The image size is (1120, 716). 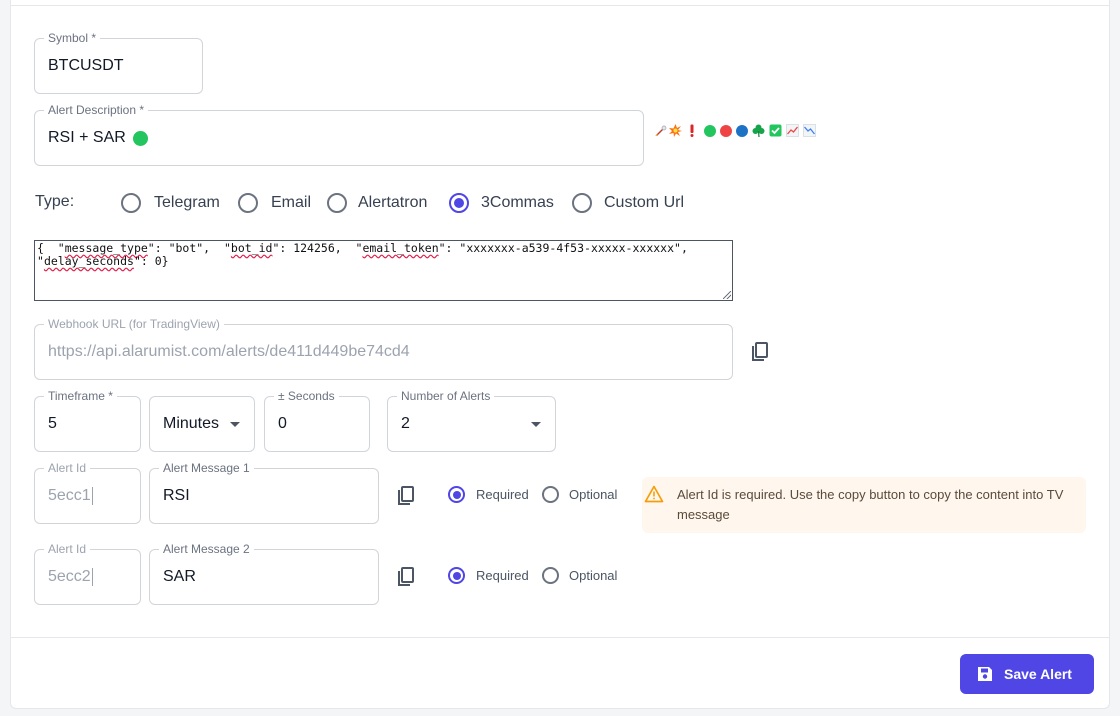 What do you see at coordinates (88, 261) in the screenshot?
I see `json-key: delay_seconds` at bounding box center [88, 261].